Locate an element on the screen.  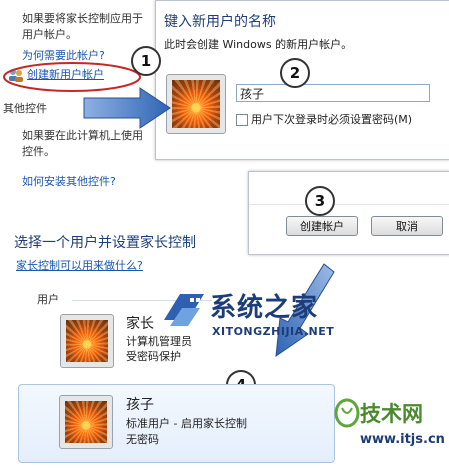
user-account-type: 计算机管理员 is located at coordinates (159, 341).